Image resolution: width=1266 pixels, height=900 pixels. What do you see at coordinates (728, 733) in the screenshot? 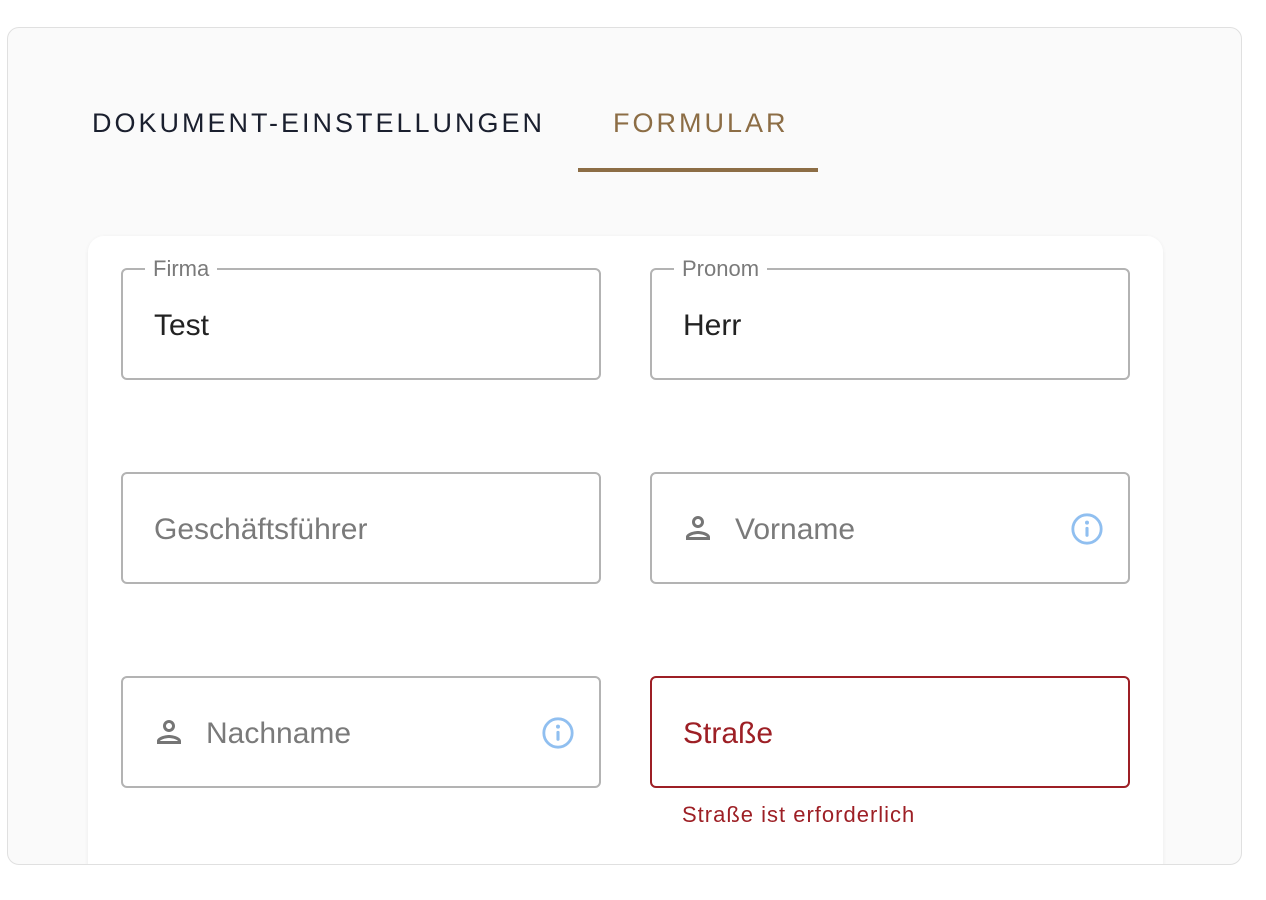
I see `strasse-placeholder: Straße` at bounding box center [728, 733].